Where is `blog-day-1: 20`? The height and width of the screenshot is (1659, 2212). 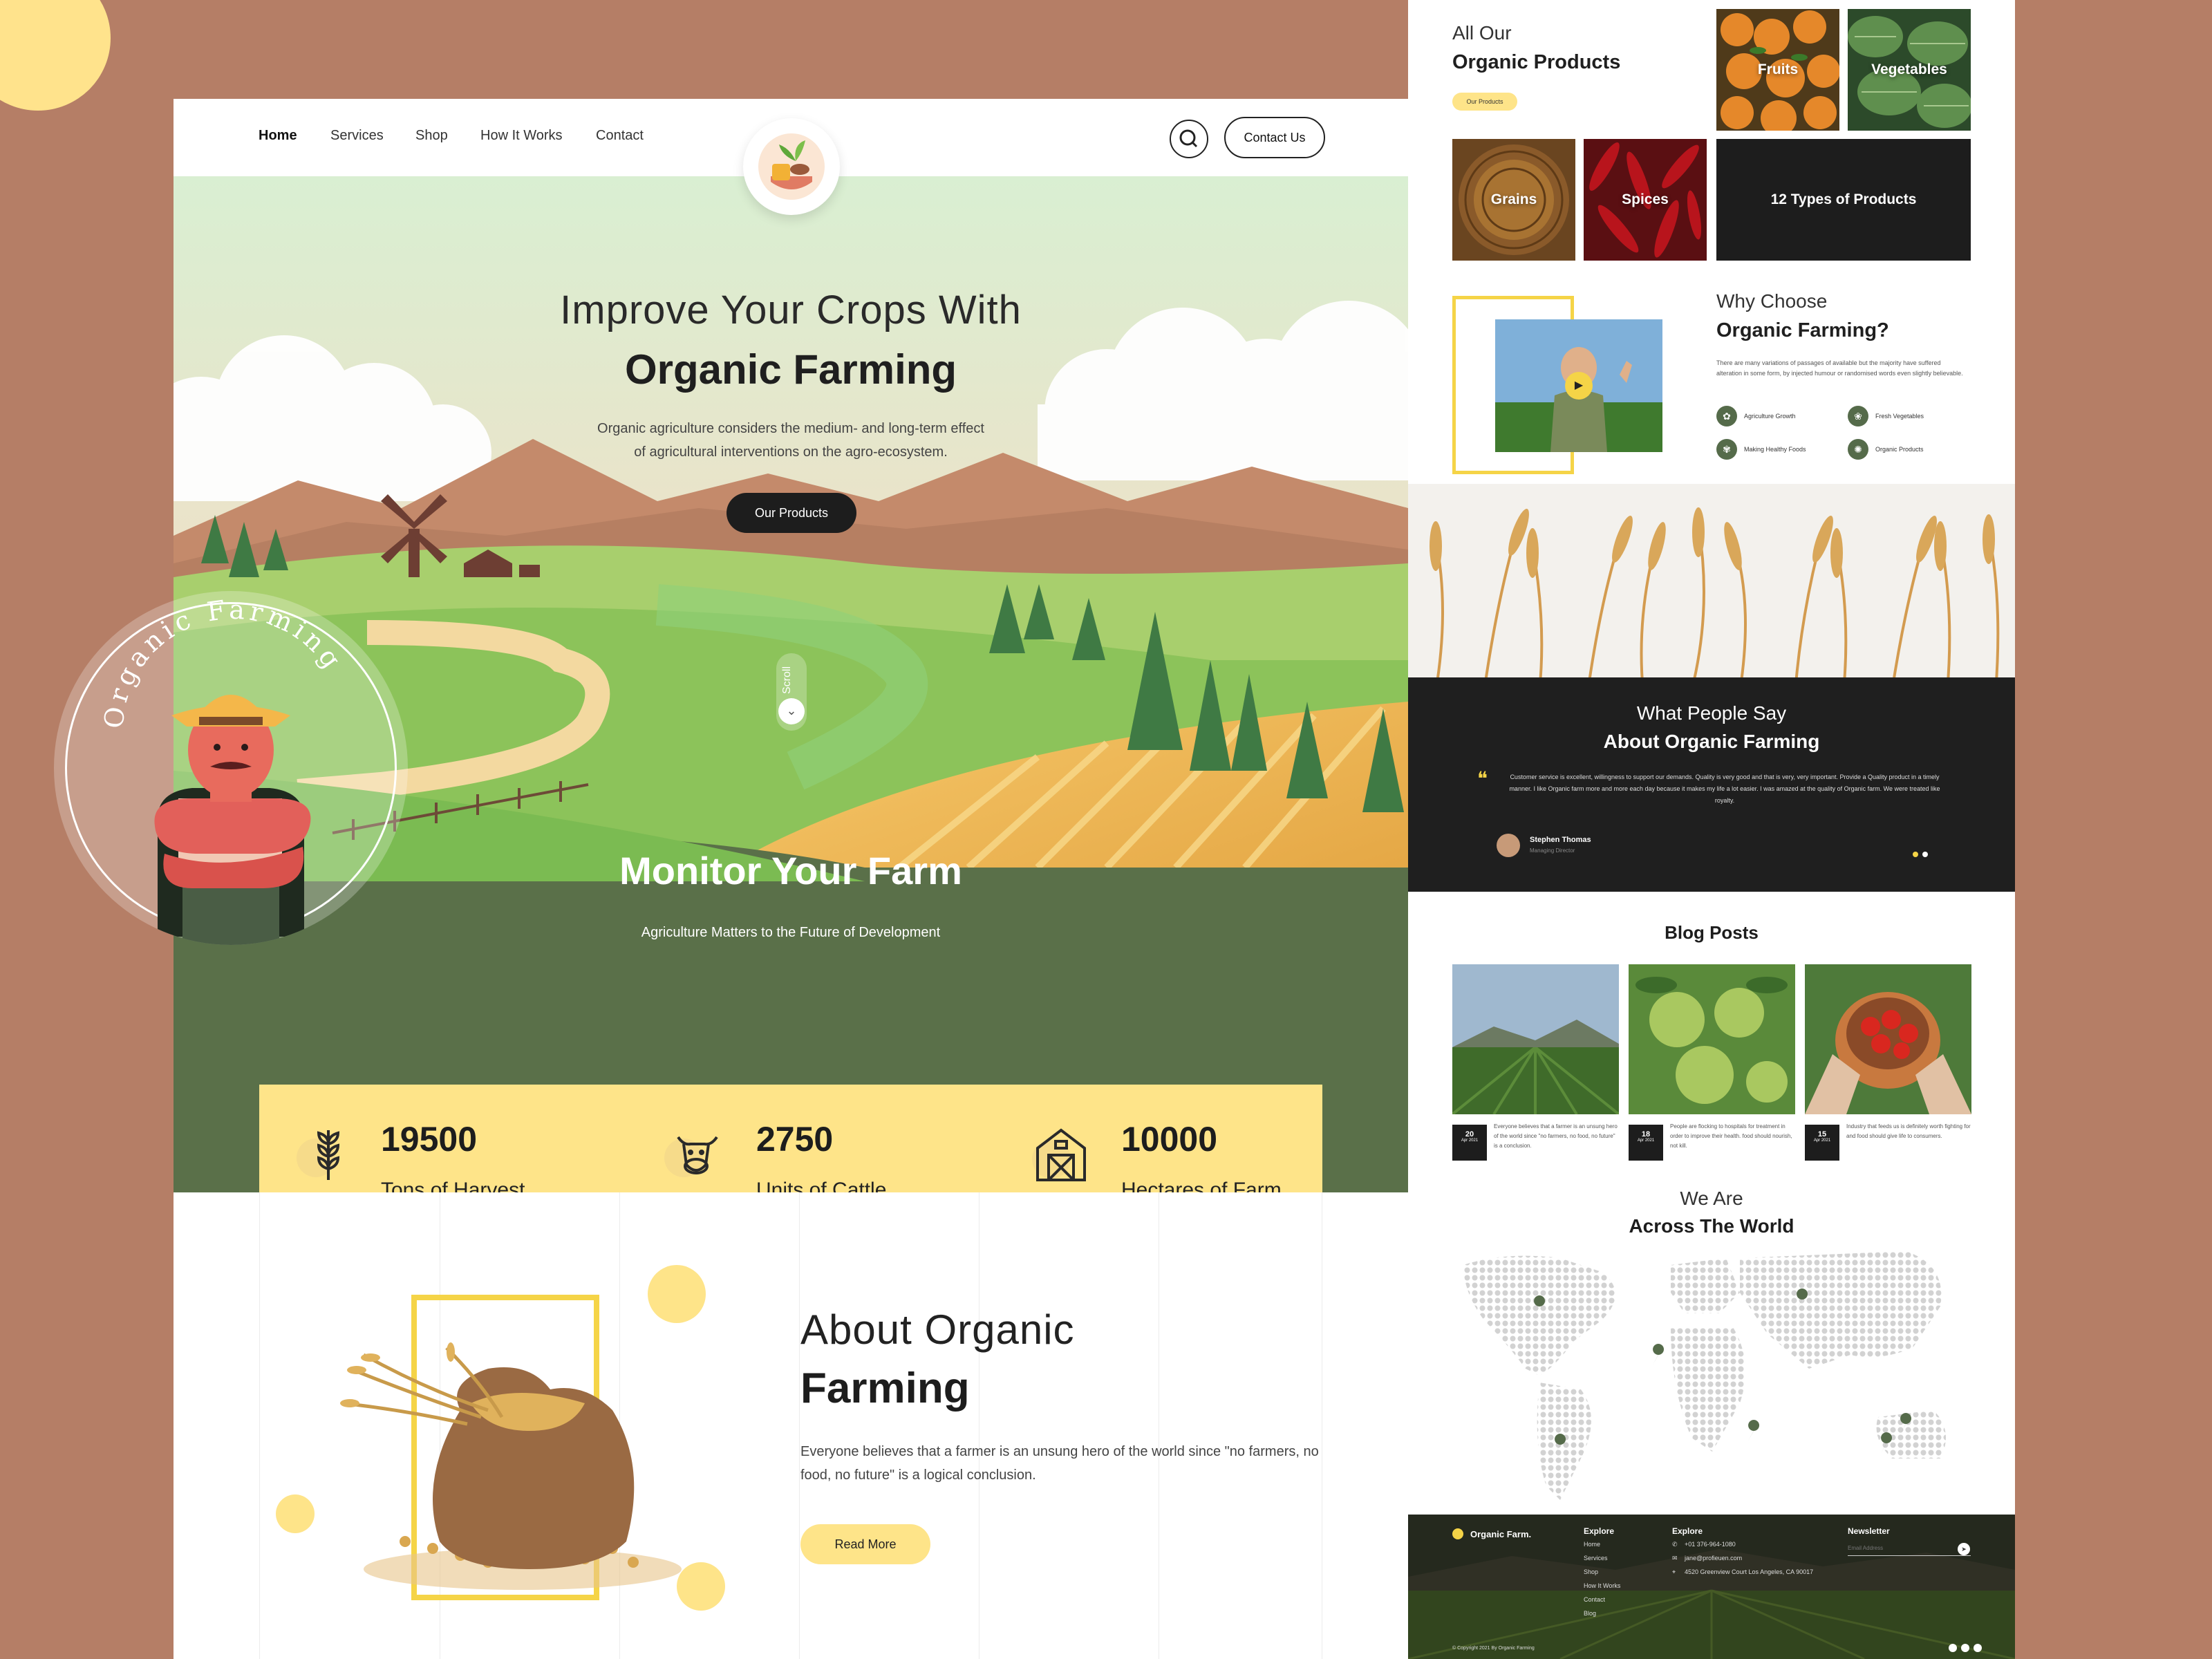 blog-day-1: 20 is located at coordinates (1469, 1134).